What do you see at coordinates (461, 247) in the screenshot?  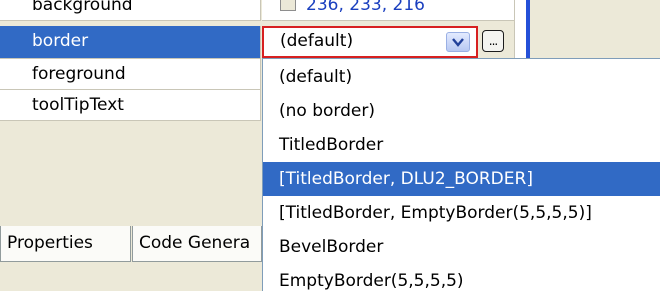 I see `dropdown-option: BevelBorder` at bounding box center [461, 247].